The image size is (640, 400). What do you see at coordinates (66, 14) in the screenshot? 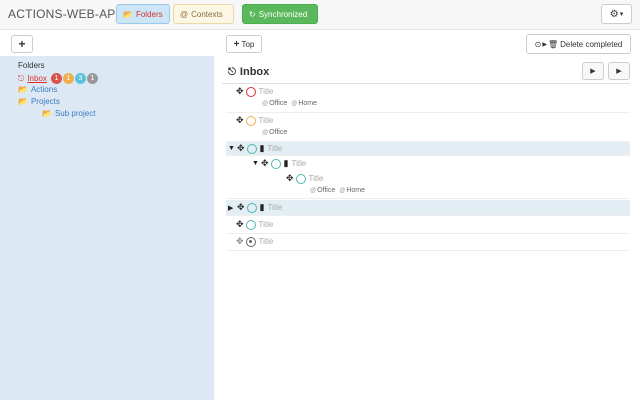
I see `app-title: ACTIONS-WEB-APP` at bounding box center [66, 14].